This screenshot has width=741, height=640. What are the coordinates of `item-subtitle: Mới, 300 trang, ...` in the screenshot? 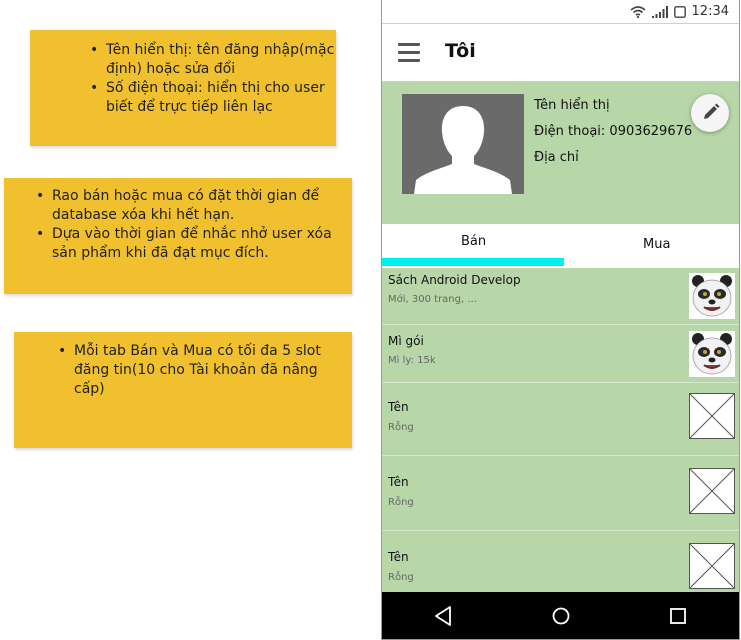 It's located at (432, 299).